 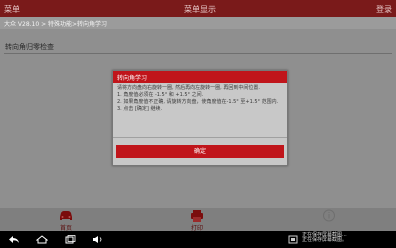 What do you see at coordinates (200, 137) in the screenshot?
I see `dialog-divider` at bounding box center [200, 137].